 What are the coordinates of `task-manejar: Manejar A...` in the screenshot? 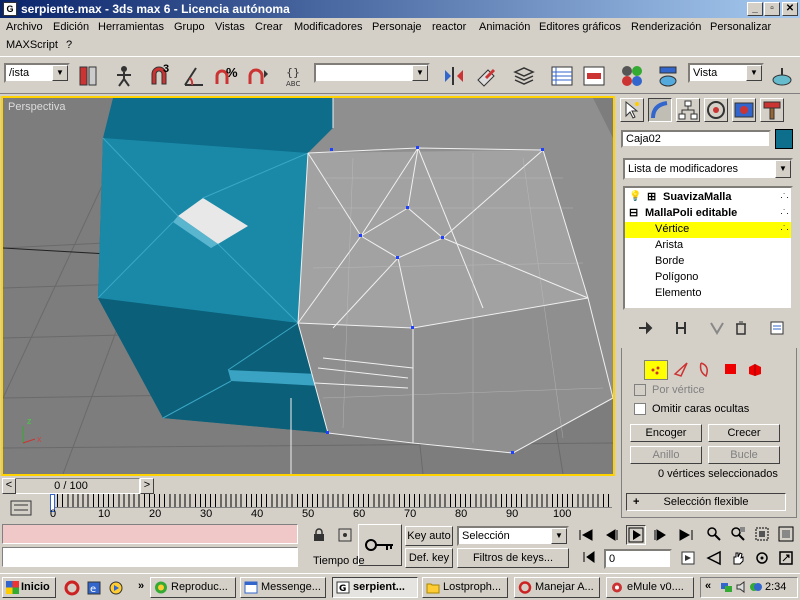 It's located at (557, 587).